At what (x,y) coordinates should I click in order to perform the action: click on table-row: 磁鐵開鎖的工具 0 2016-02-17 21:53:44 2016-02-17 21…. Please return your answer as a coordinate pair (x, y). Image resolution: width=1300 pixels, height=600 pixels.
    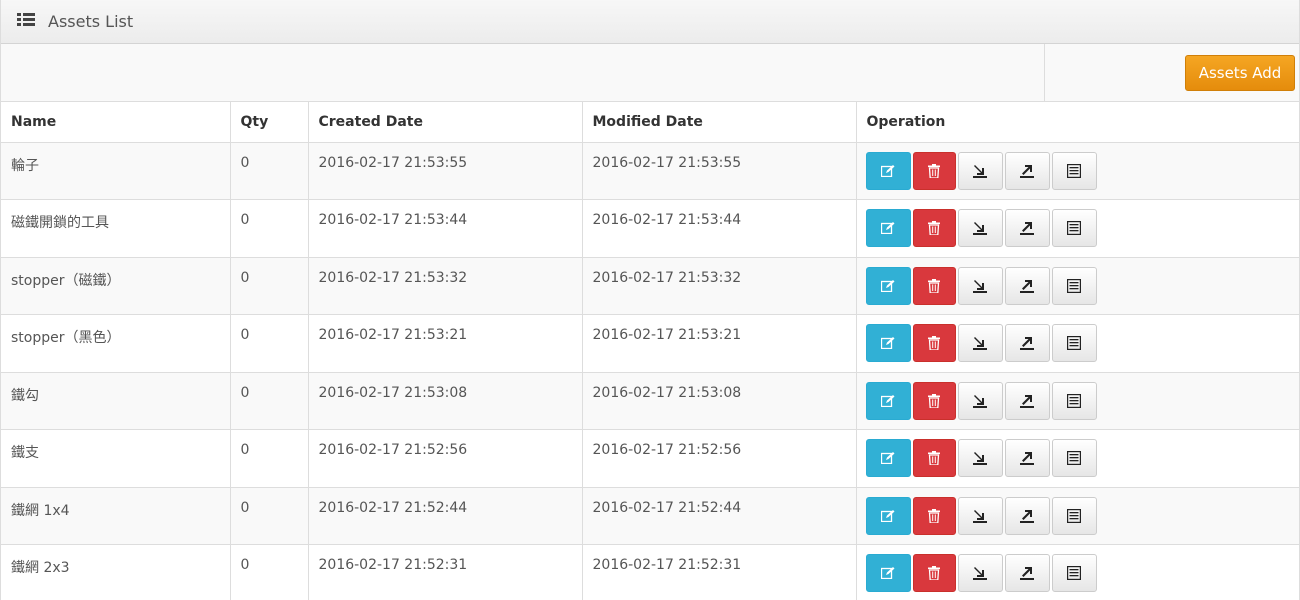
    Looking at the image, I should click on (650, 228).